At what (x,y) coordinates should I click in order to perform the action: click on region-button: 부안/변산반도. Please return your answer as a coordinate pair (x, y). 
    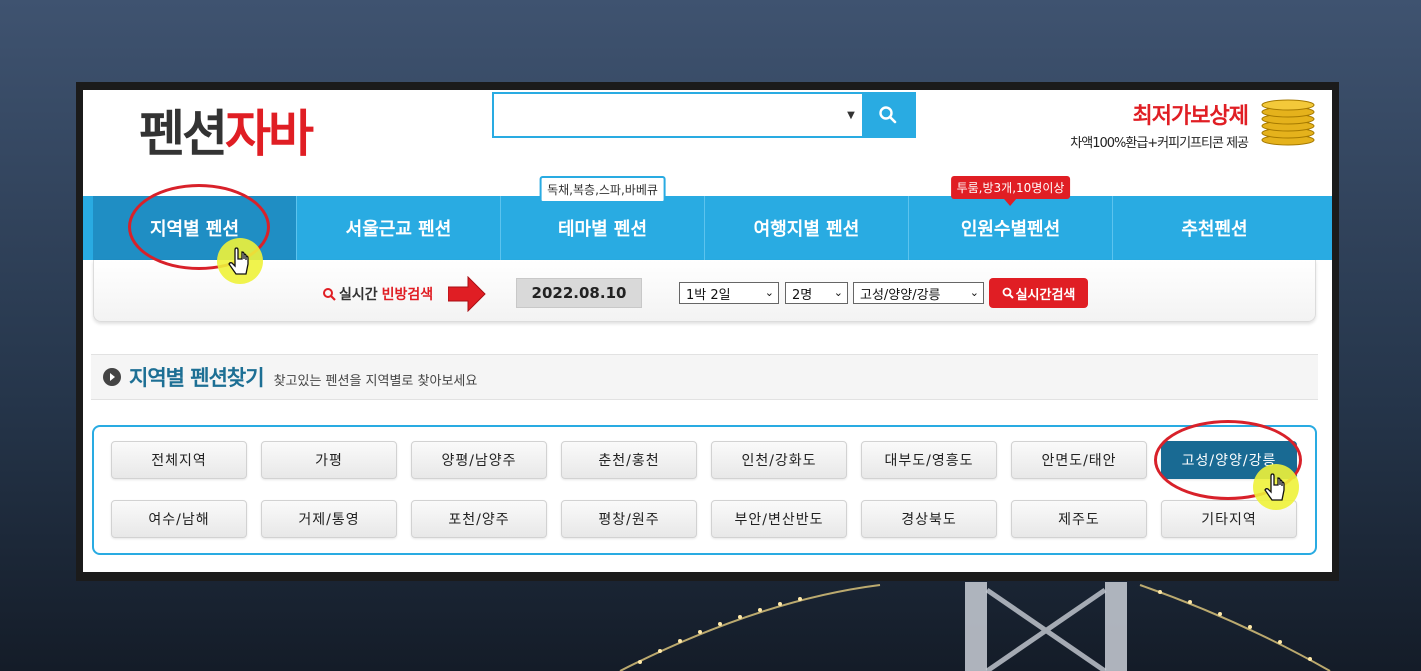
    Looking at the image, I should click on (779, 519).